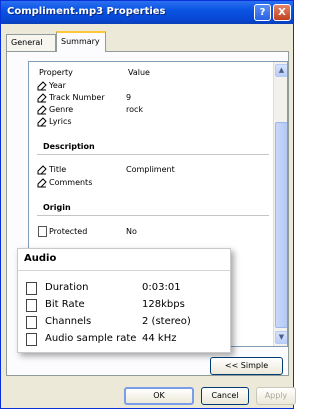 The width and height of the screenshot is (320, 409). Describe the element at coordinates (60, 121) in the screenshot. I see `row-label-lyrics: Lyrics` at that location.